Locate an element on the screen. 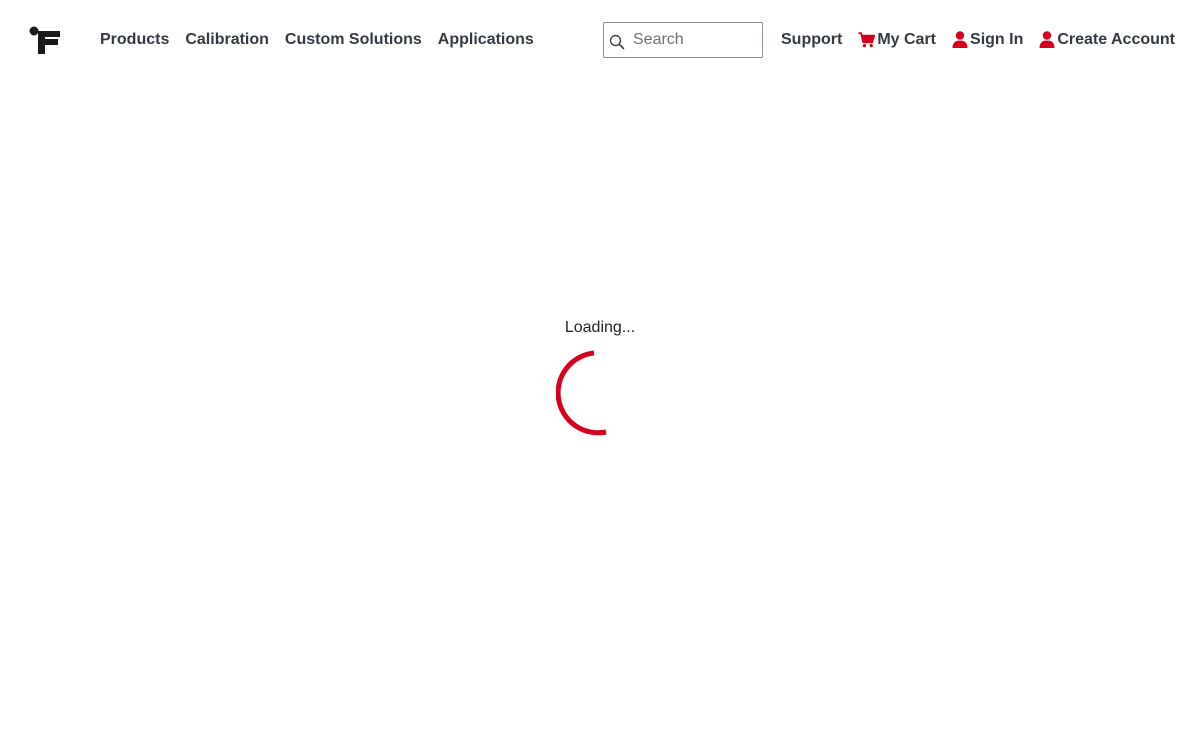 The width and height of the screenshot is (1200, 750). support-label: Support is located at coordinates (812, 39).